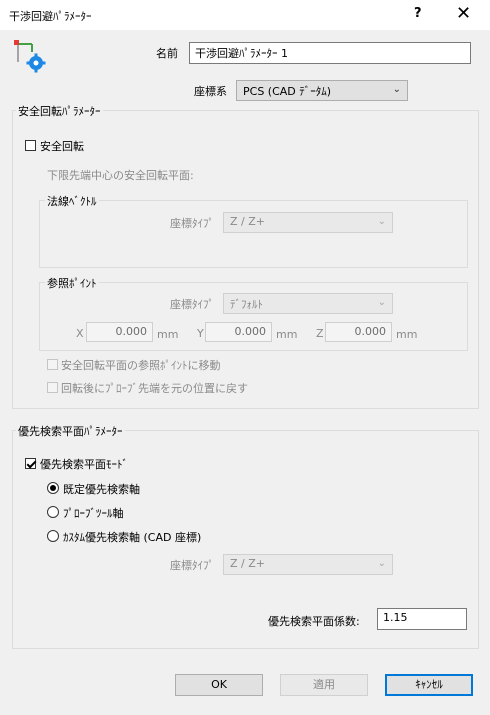 The width and height of the screenshot is (490, 715). Describe the element at coordinates (238, 332) in the screenshot. I see `y-field: 0.000` at that location.